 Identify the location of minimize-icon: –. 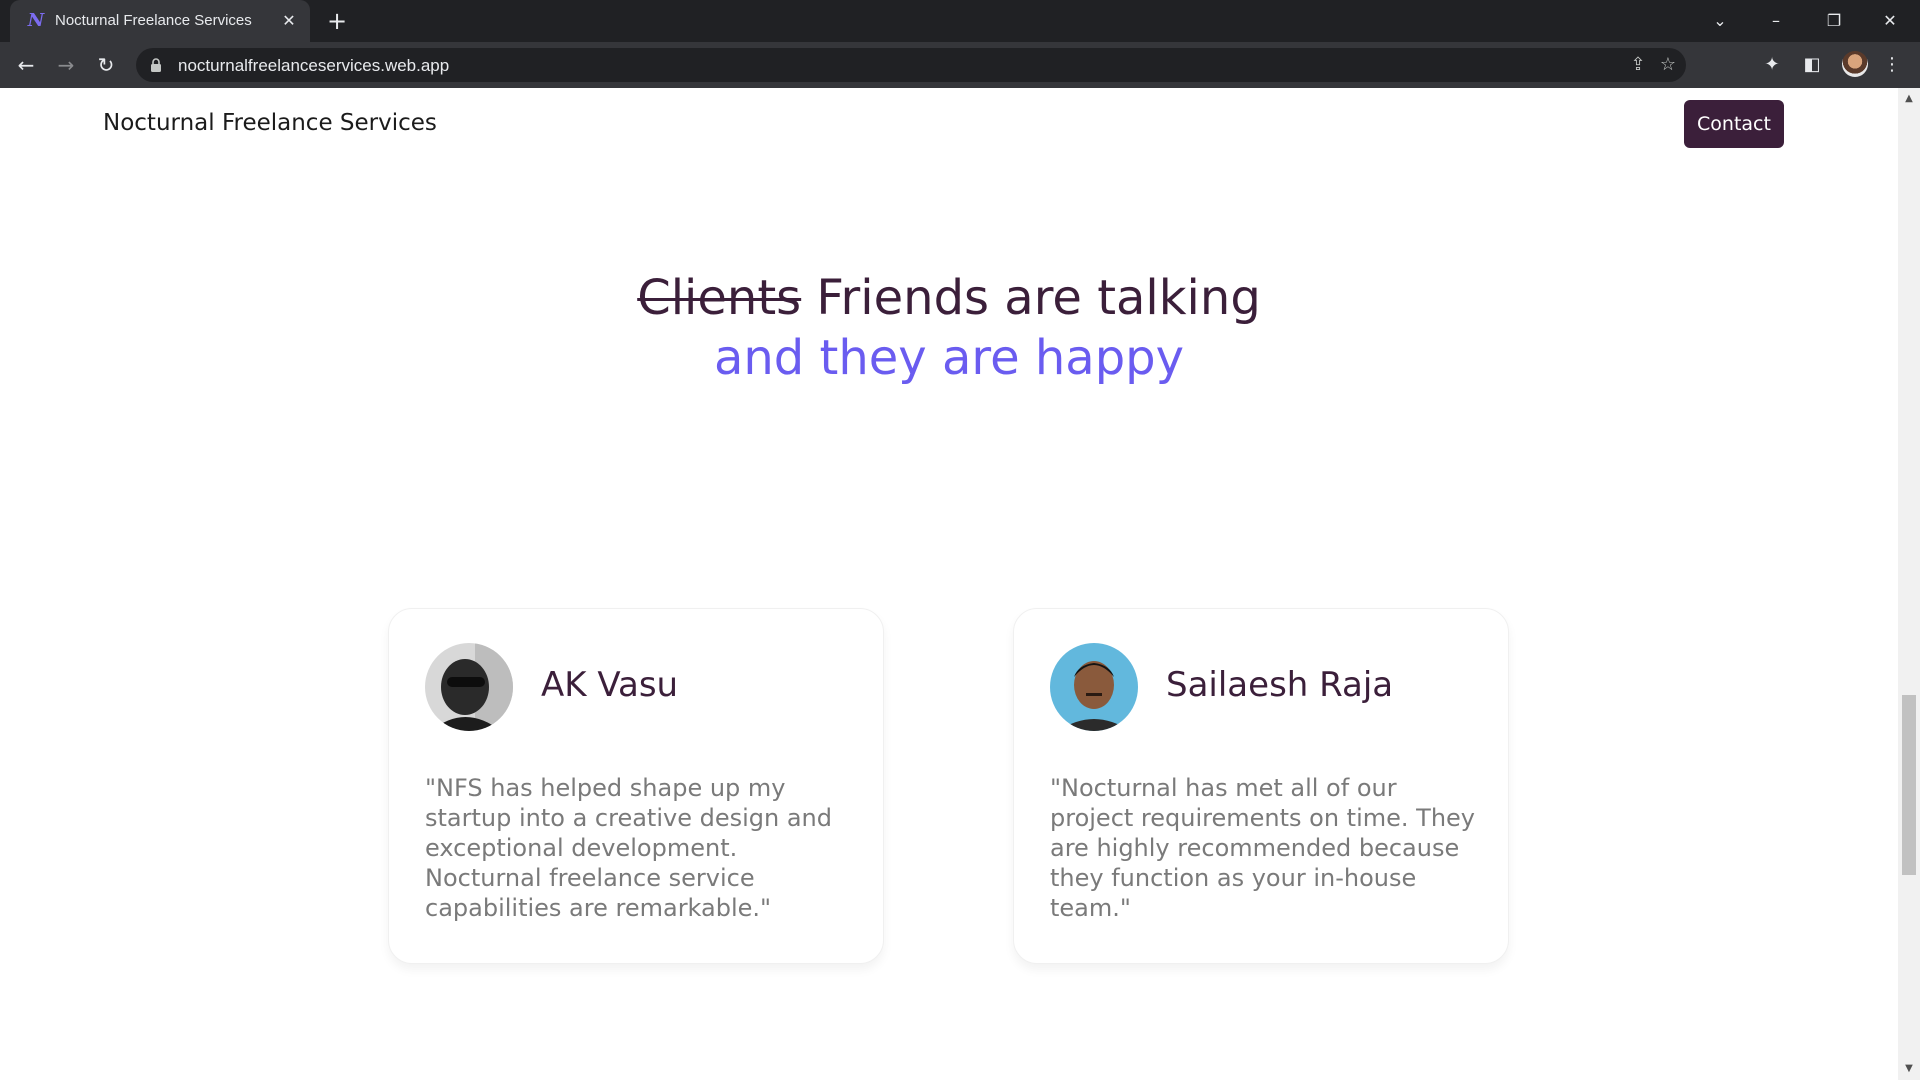
(1776, 21).